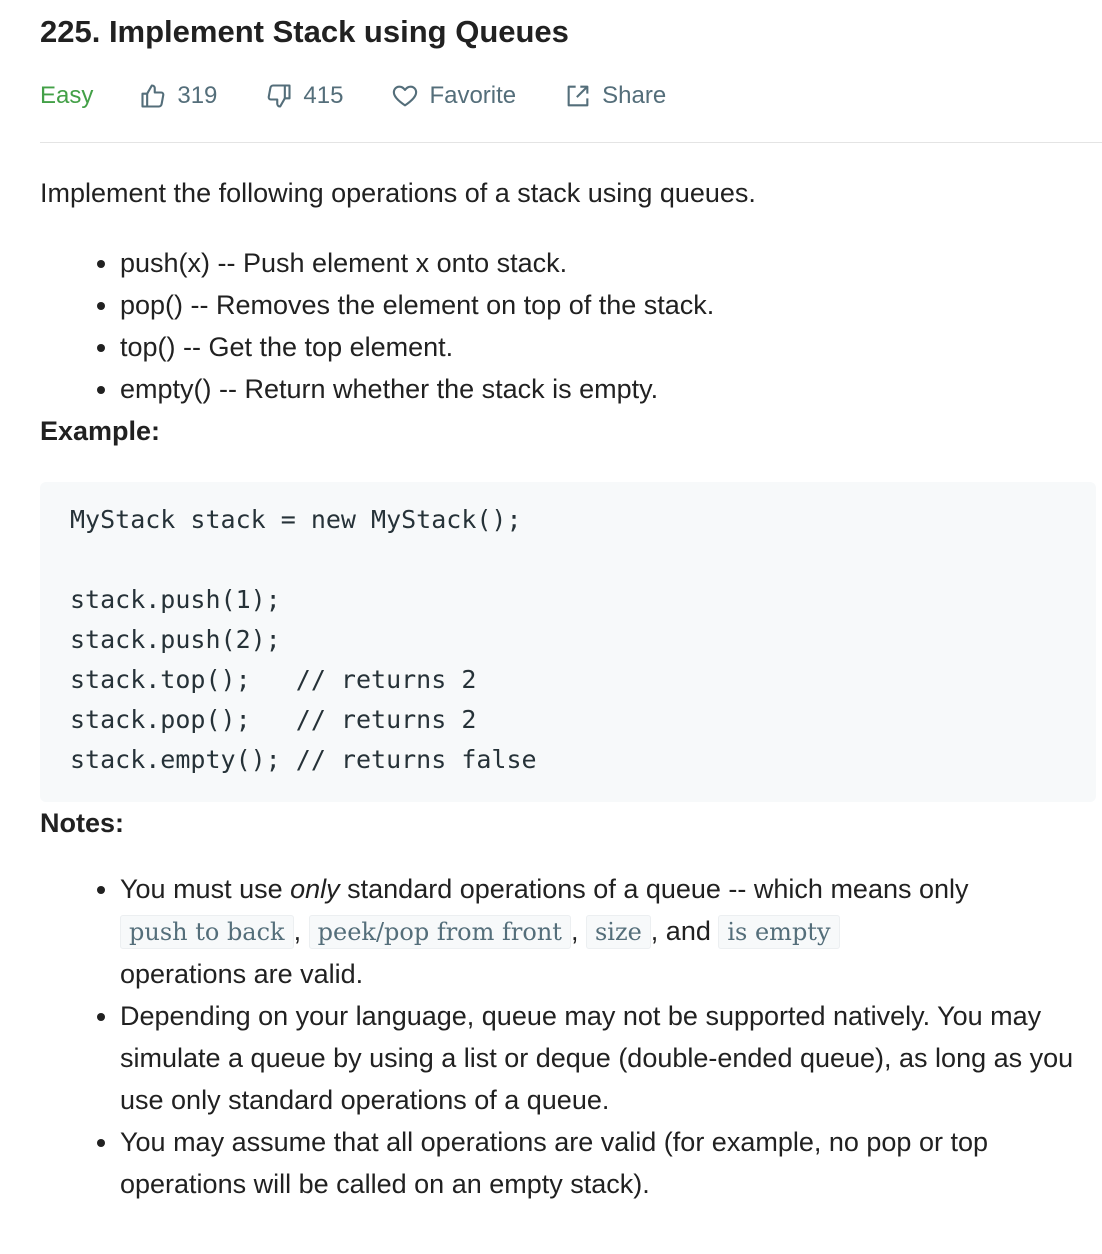 Image resolution: width=1102 pixels, height=1254 pixels. I want to click on code-line: stack.top(); // returns 2, so click(273, 679).